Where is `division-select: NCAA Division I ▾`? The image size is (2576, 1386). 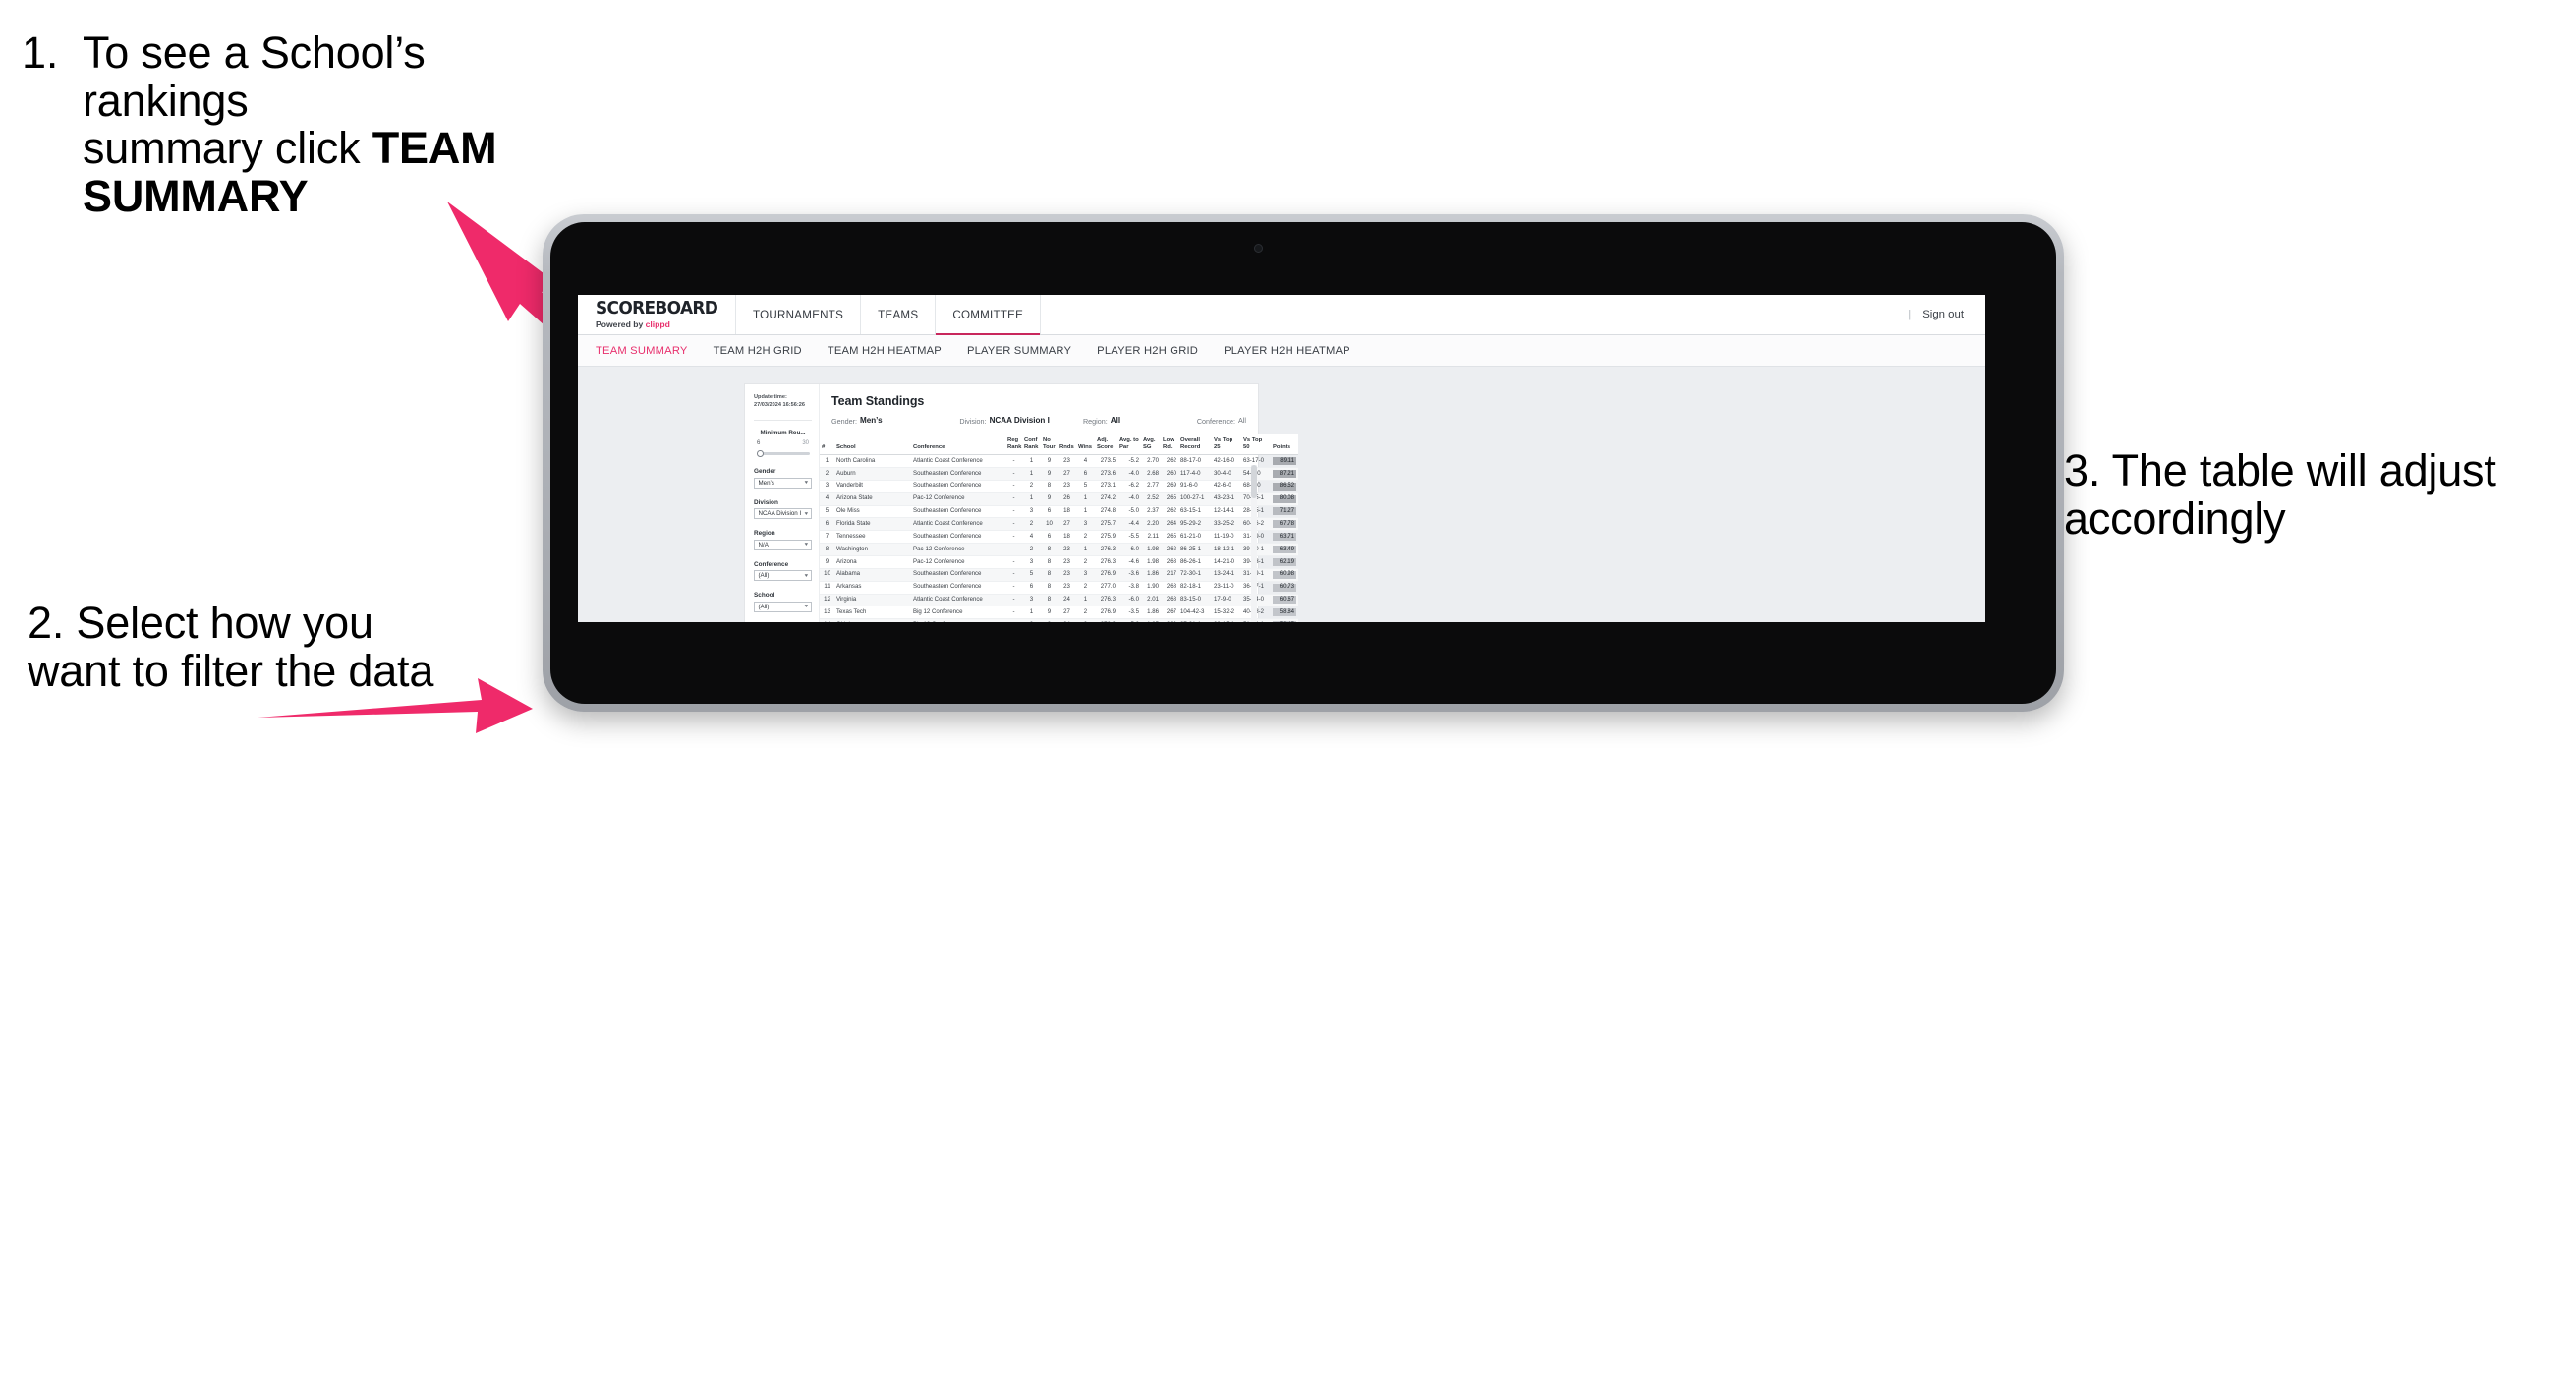 division-select: NCAA Division I ▾ is located at coordinates (783, 514).